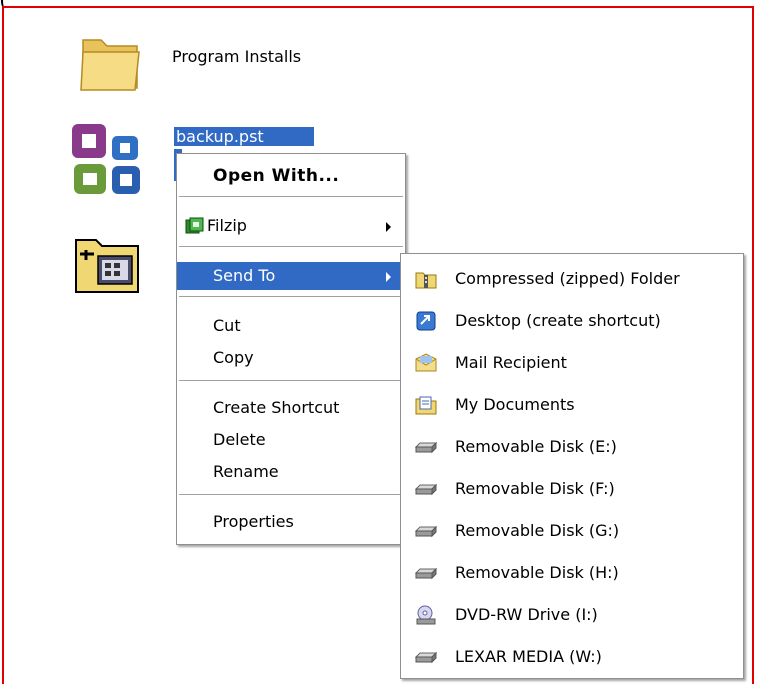  What do you see at coordinates (426, 280) in the screenshot?
I see `zip-folder-icon` at bounding box center [426, 280].